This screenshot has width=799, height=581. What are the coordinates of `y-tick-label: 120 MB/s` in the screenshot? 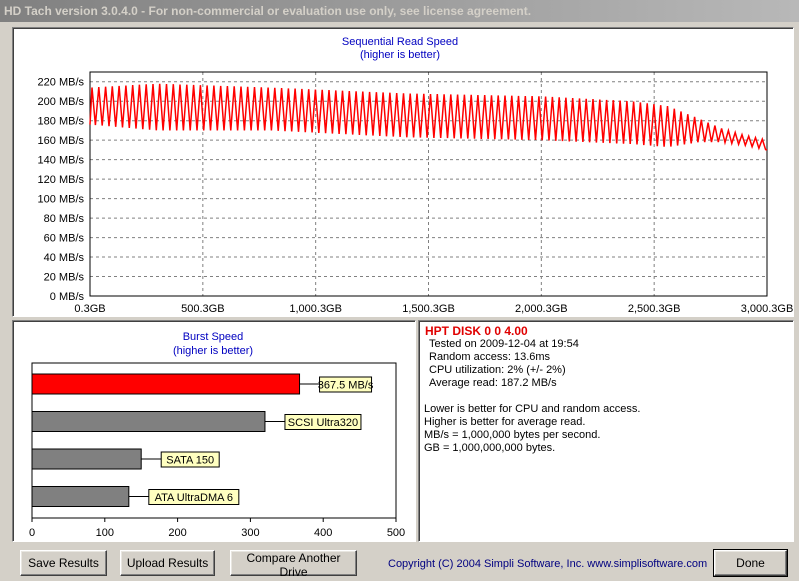 It's located at (61, 180).